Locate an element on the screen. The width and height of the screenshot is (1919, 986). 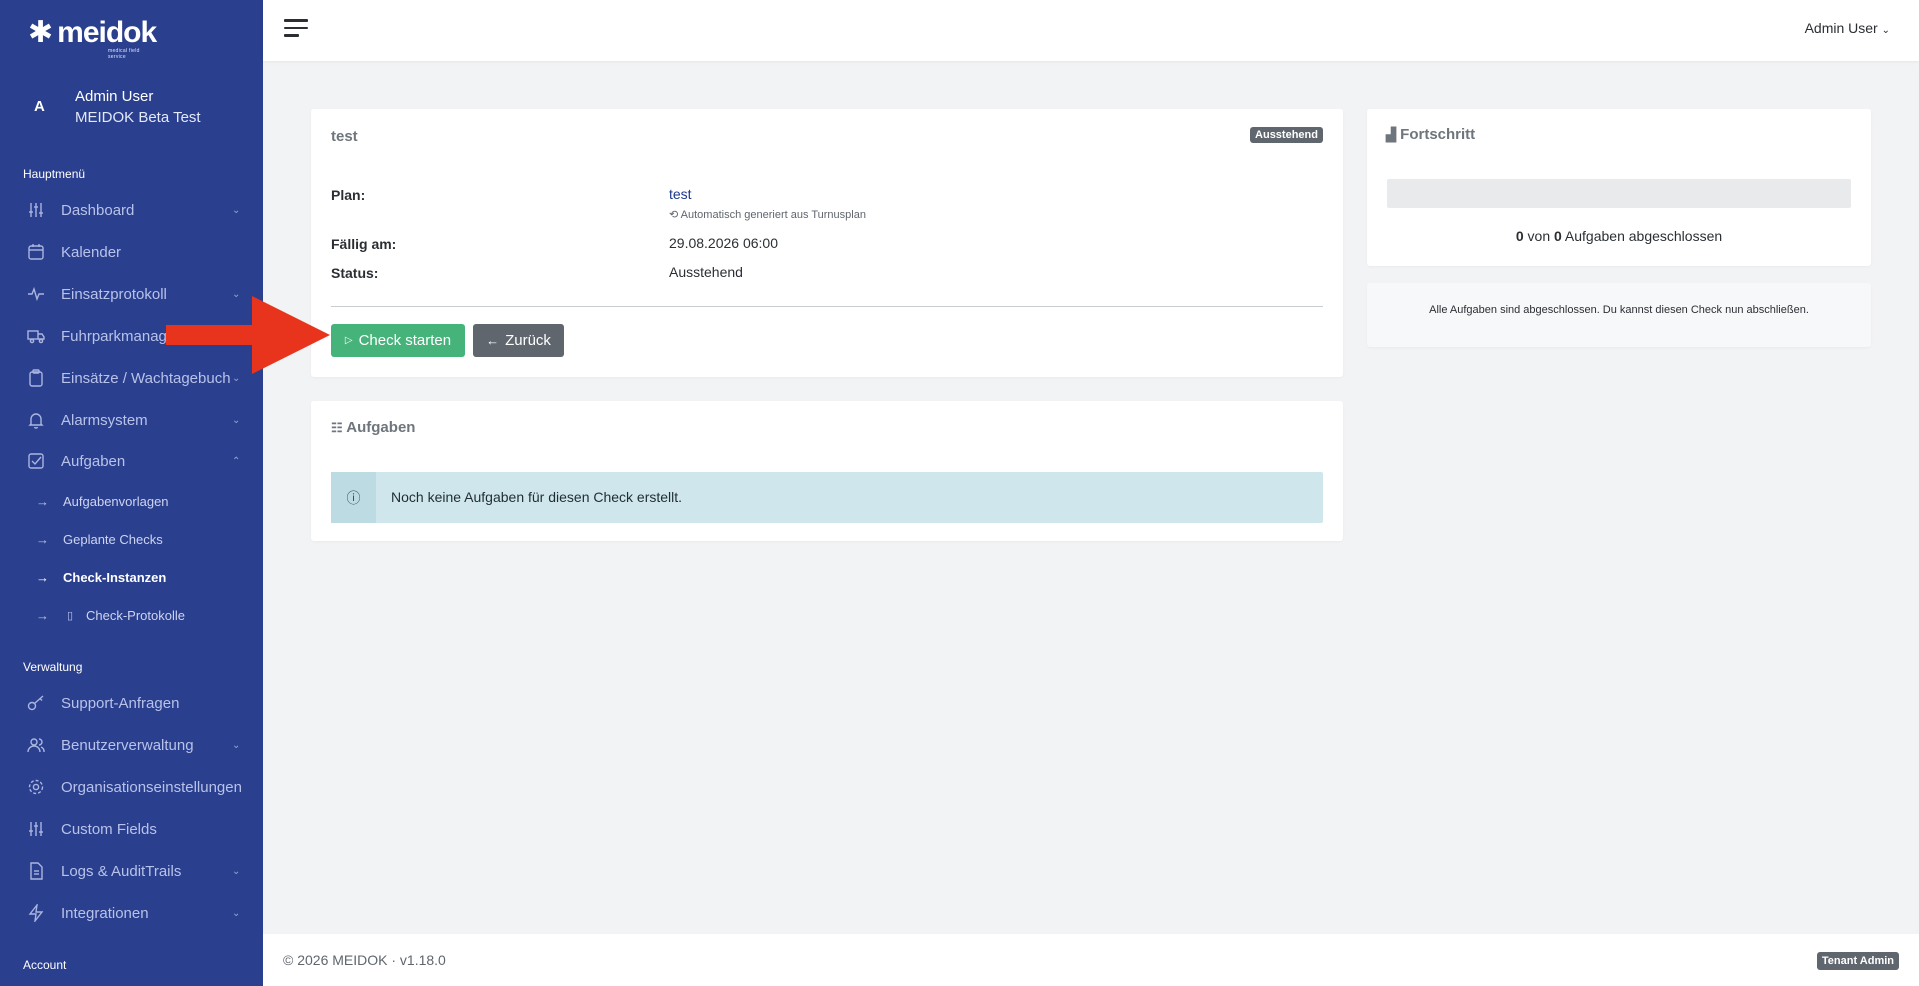
footer-copyright: © 2026 MEIDOK · v1.18.0 is located at coordinates (364, 960).